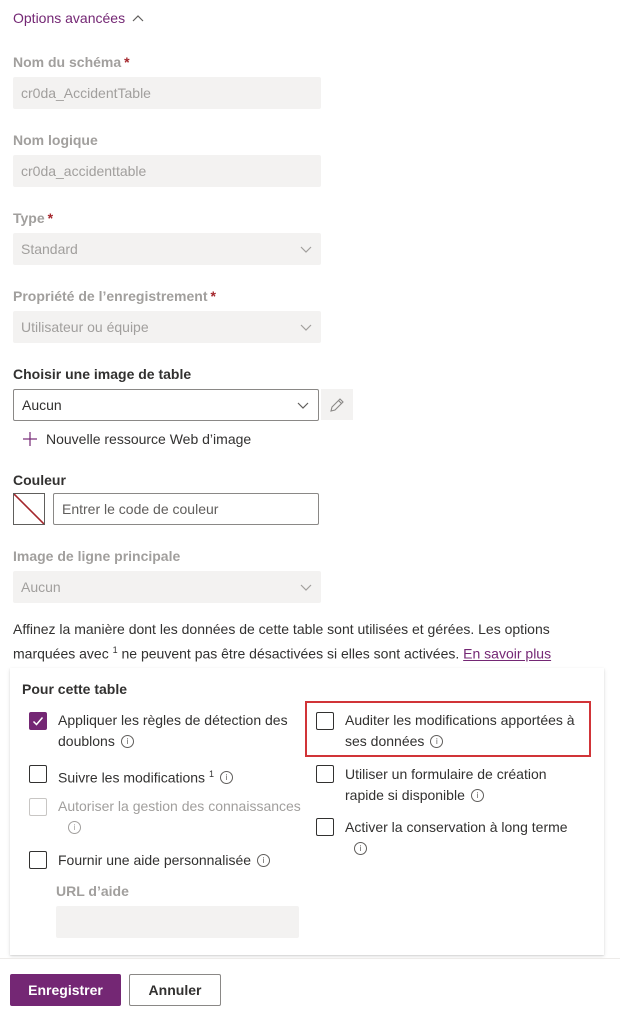 This screenshot has height=1013, width=620. Describe the element at coordinates (67, 62) in the screenshot. I see `schema-name-label-text: Nom du schéma` at that location.